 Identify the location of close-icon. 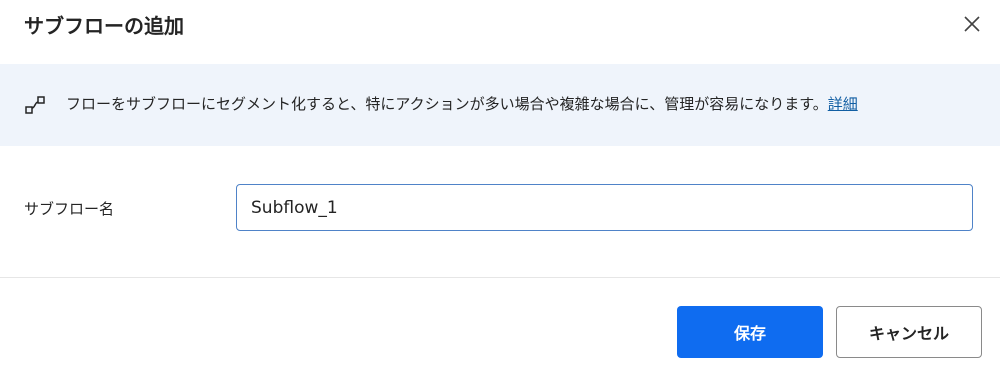
(972, 24).